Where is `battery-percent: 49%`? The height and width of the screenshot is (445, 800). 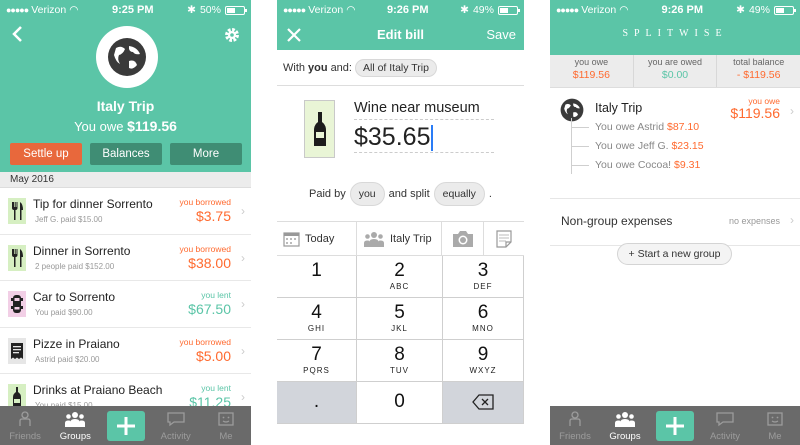
battery-percent: 49% is located at coordinates (483, 10).